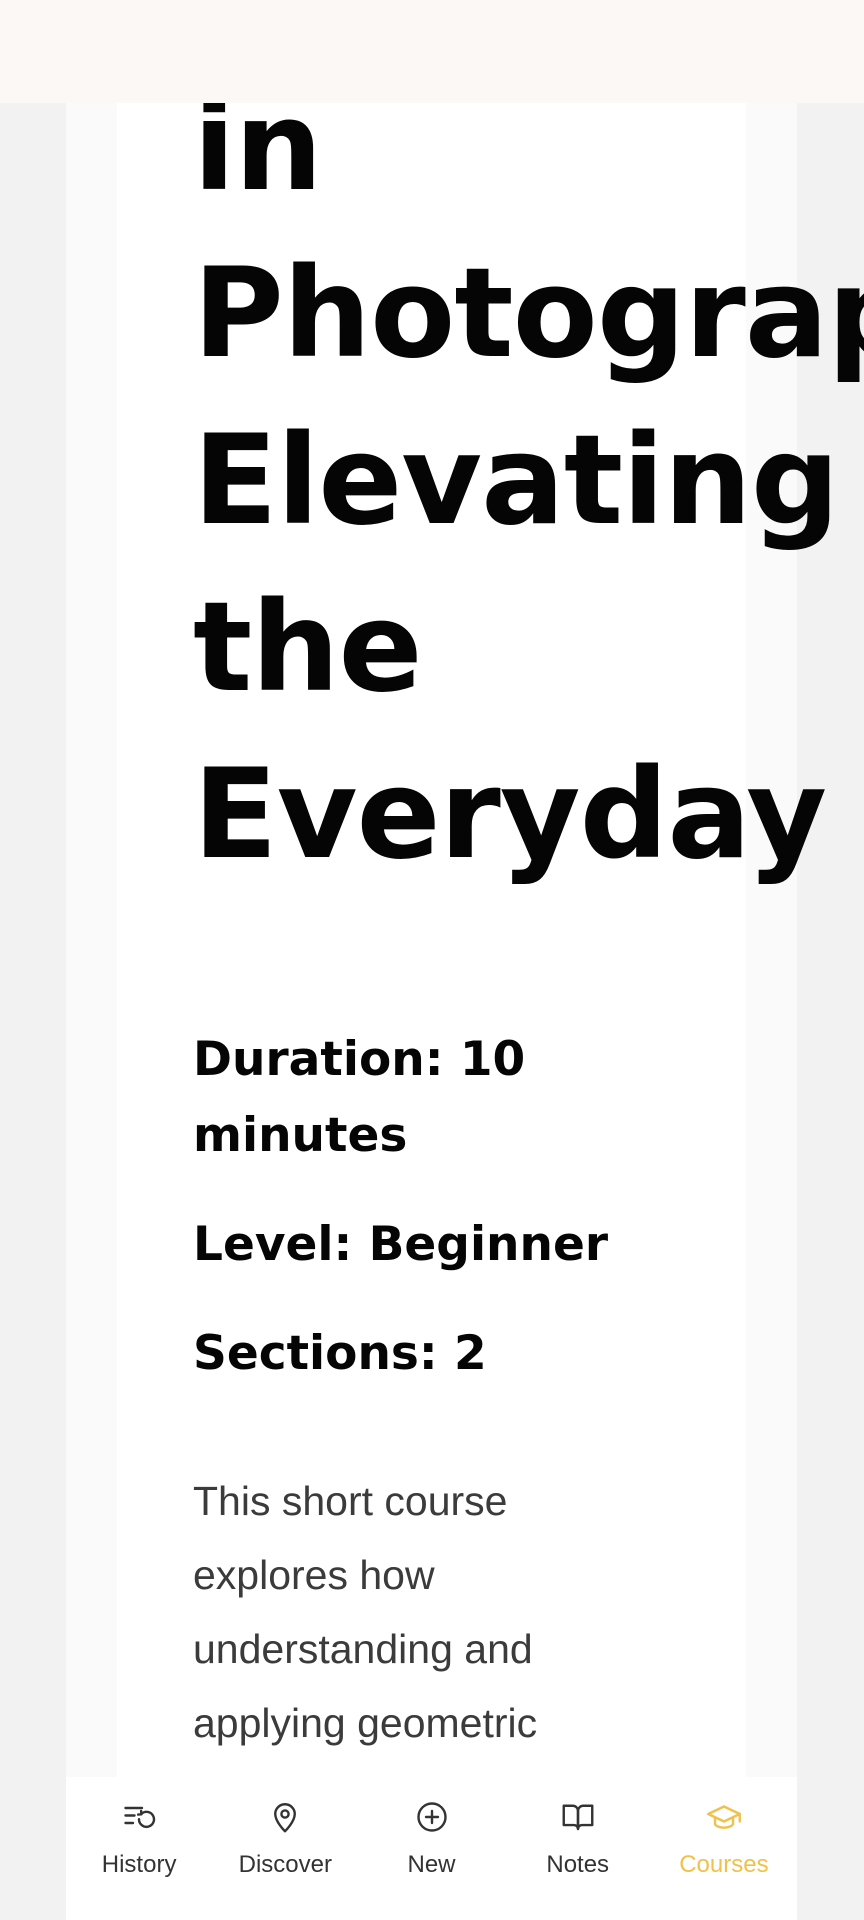 This screenshot has width=864, height=1920. I want to click on nav-item-courses: Courses, so click(724, 1848).